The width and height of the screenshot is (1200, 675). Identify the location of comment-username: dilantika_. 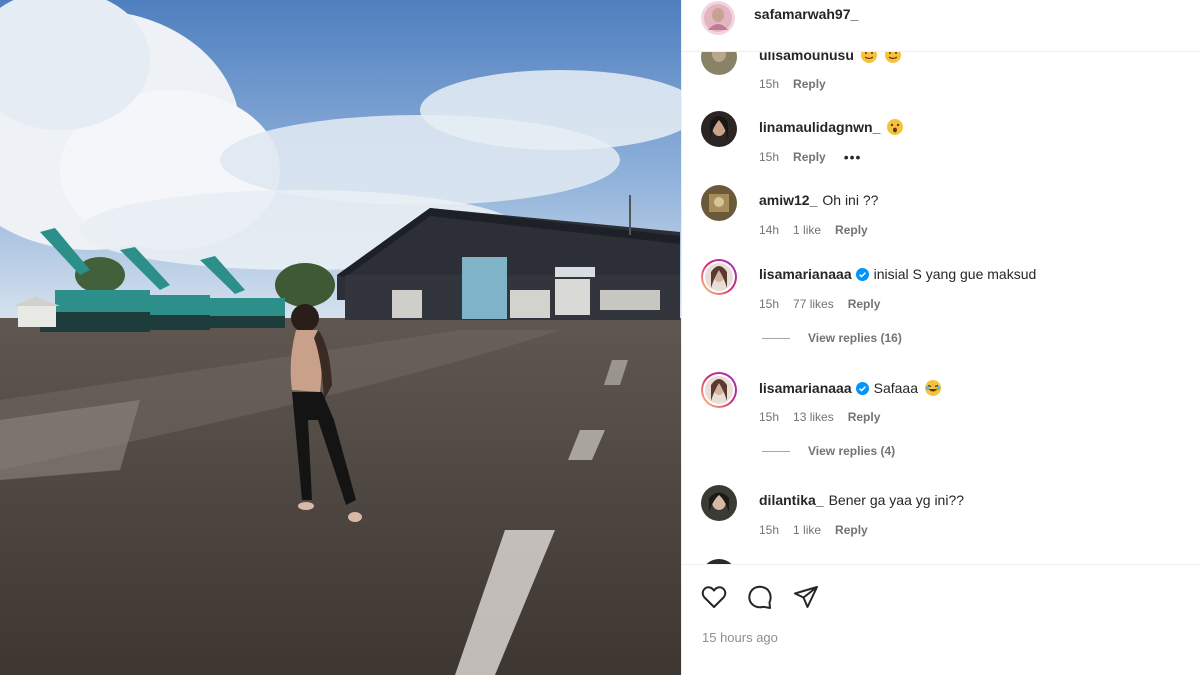
(791, 500).